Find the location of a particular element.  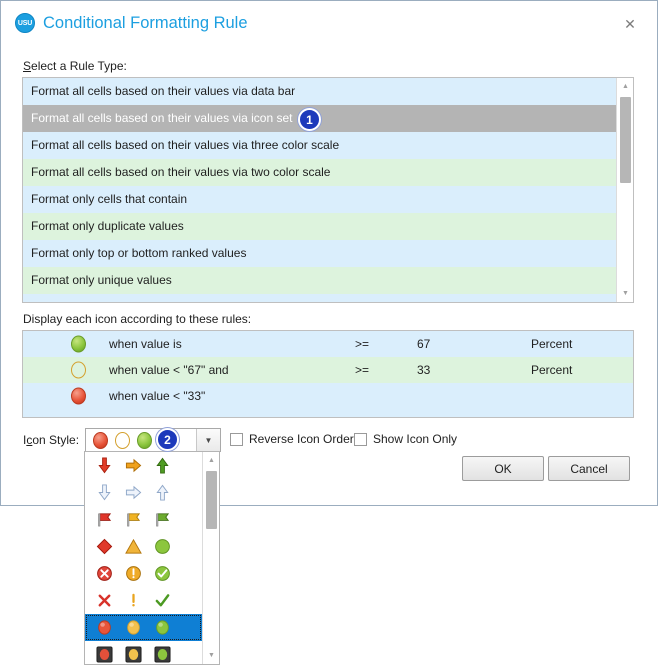

icon-style-dropdown: ▲ ▼ is located at coordinates (152, 558).